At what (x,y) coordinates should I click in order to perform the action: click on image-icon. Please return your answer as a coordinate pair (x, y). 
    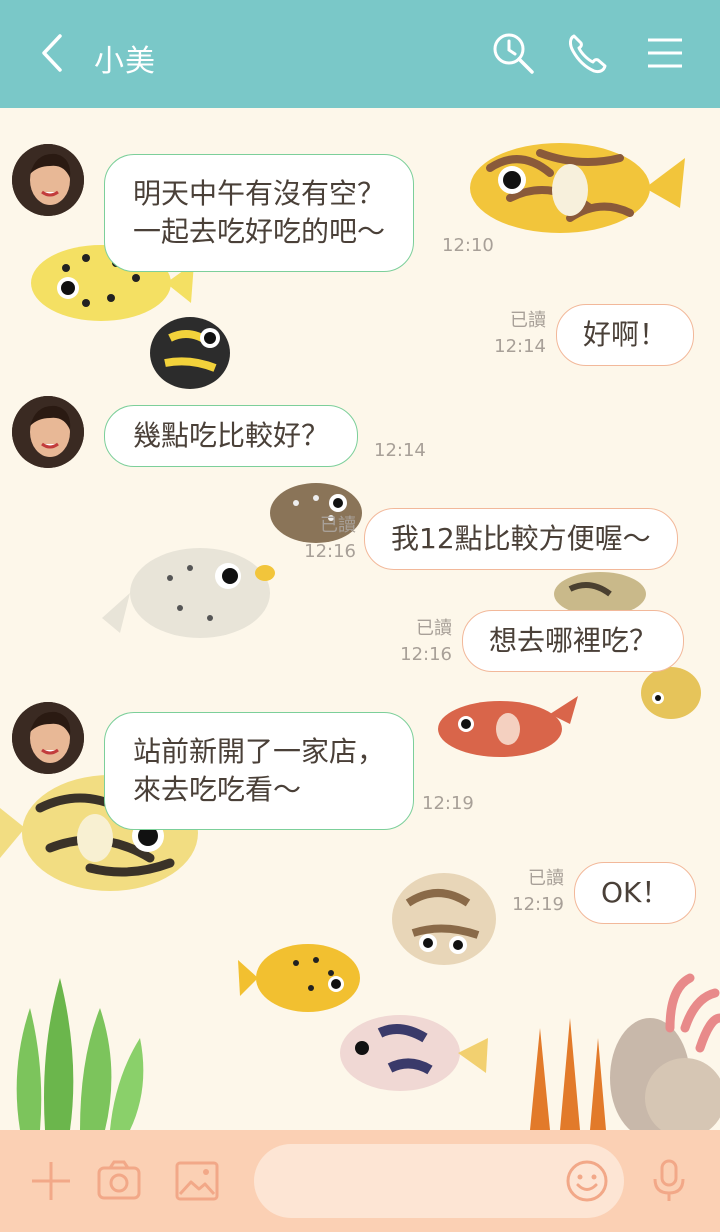
    Looking at the image, I should click on (197, 1181).